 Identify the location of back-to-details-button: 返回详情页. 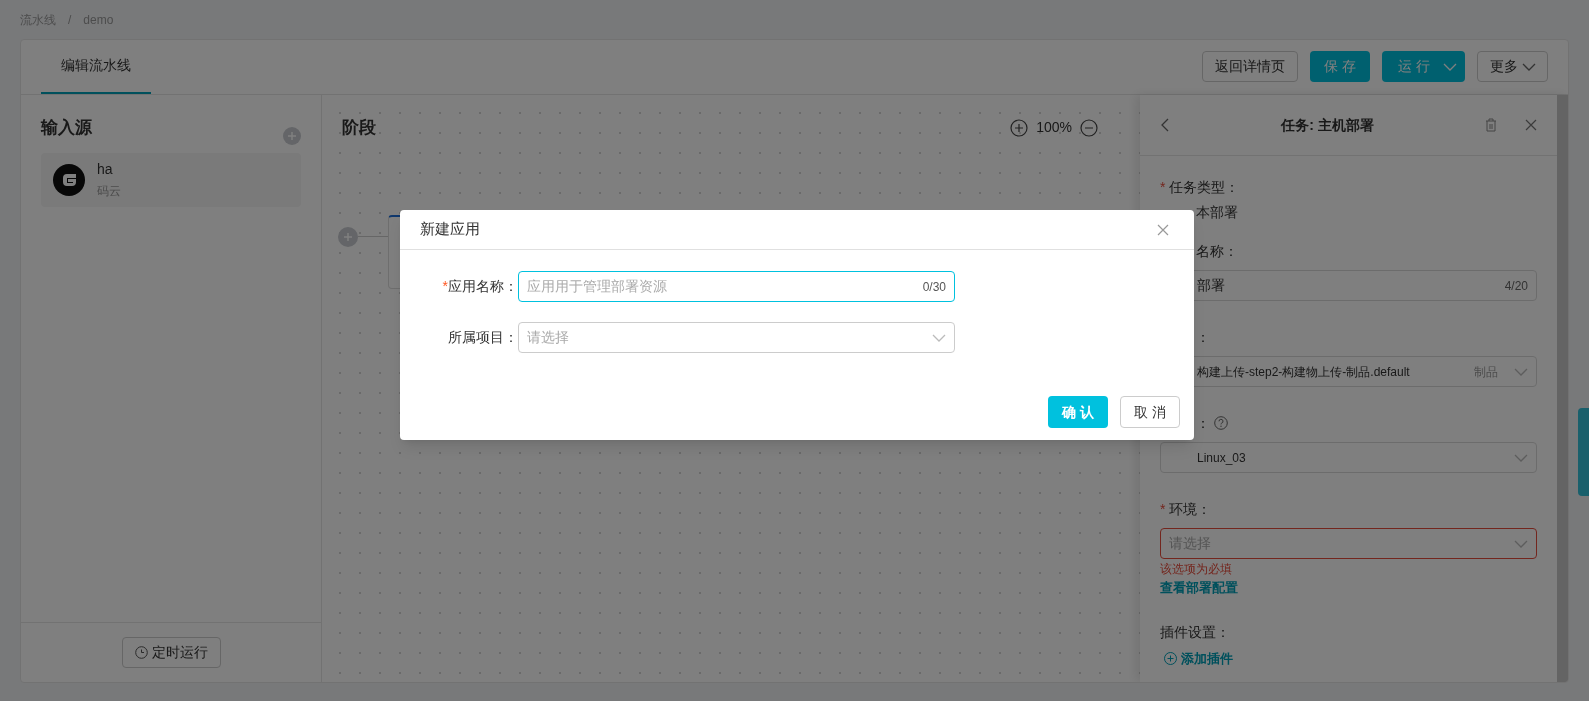
(1250, 66).